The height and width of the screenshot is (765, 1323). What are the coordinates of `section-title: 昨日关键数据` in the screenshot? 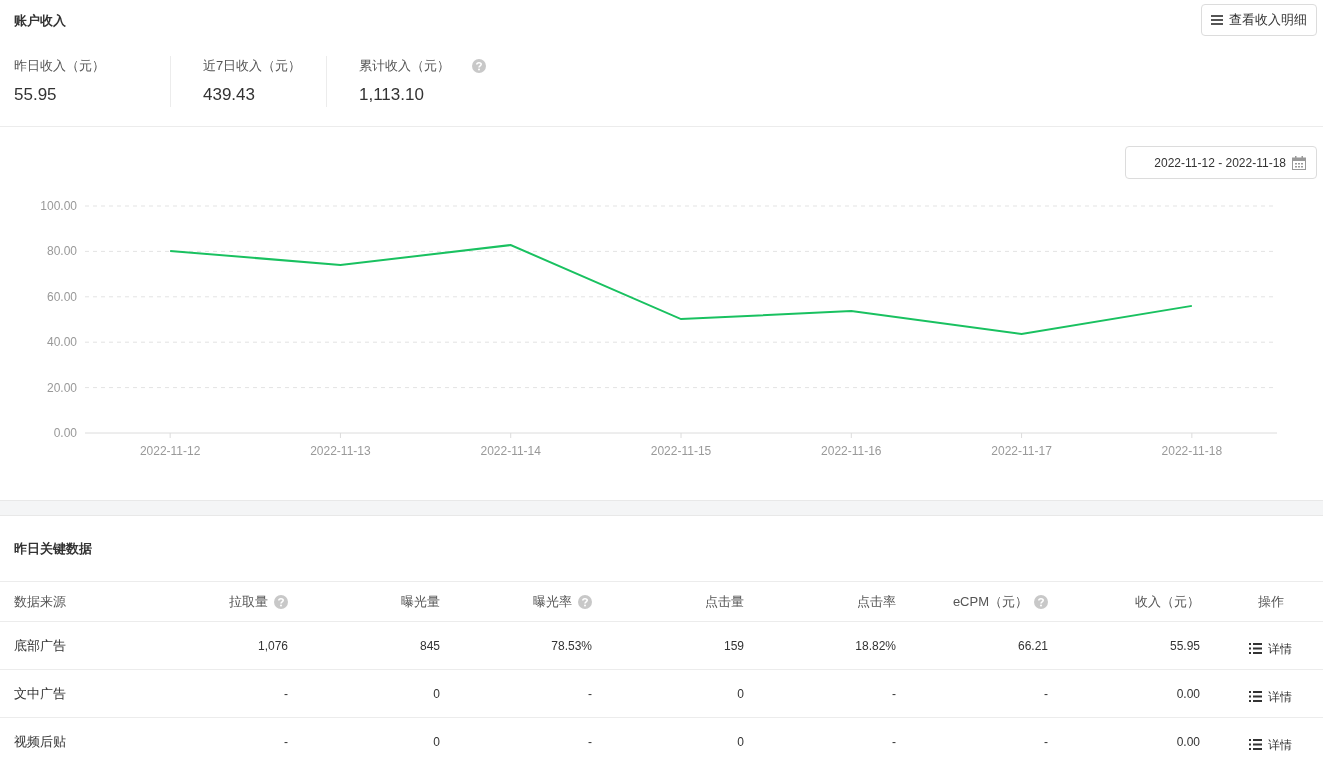 It's located at (53, 548).